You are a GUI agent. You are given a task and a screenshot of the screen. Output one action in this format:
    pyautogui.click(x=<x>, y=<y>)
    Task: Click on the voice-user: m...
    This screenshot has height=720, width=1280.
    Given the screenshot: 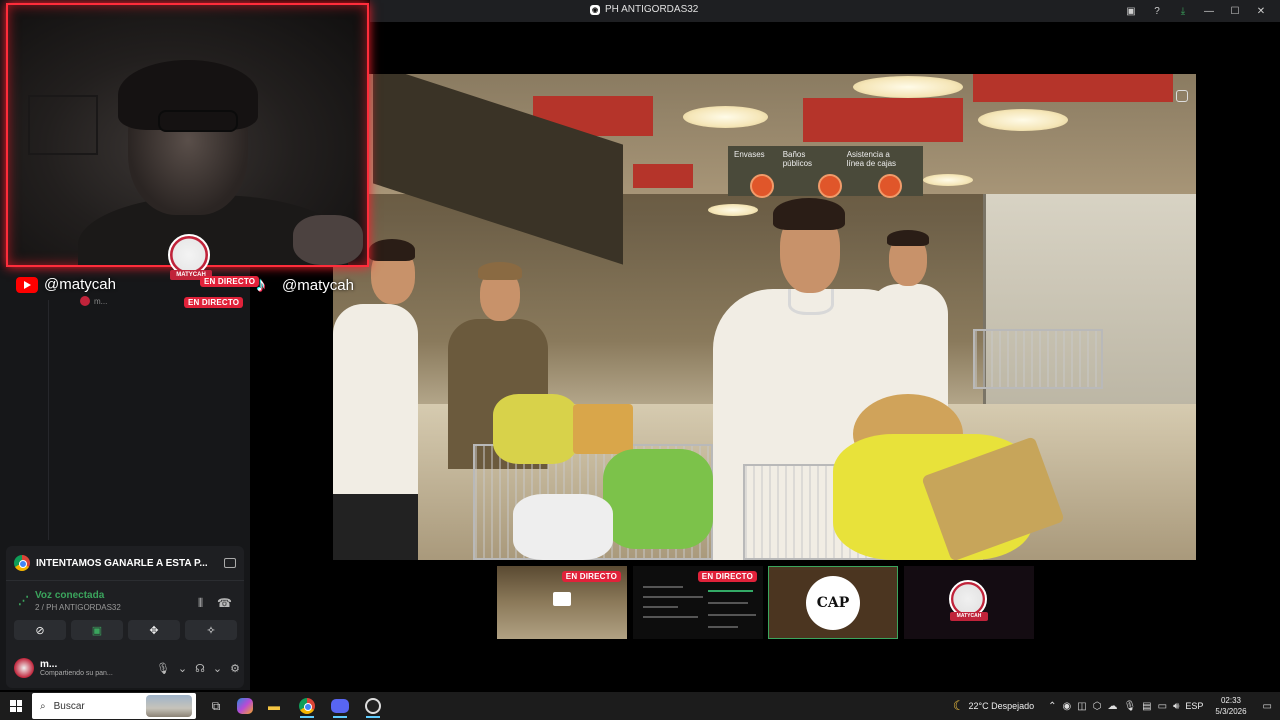 What is the action you would take?
    pyautogui.click(x=93, y=301)
    